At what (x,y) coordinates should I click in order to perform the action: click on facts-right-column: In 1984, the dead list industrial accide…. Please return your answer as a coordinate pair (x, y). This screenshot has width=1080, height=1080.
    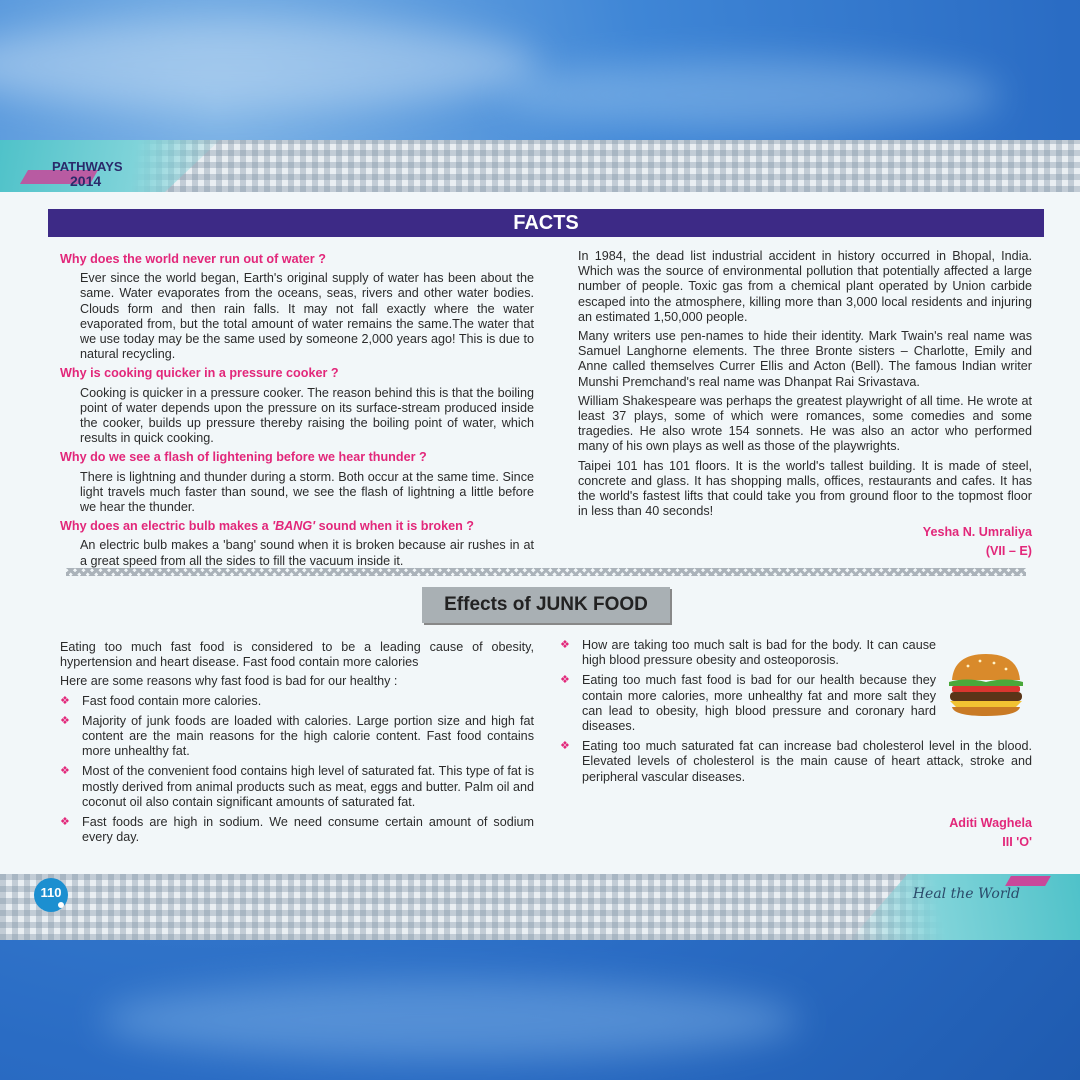
    Looking at the image, I should click on (805, 405).